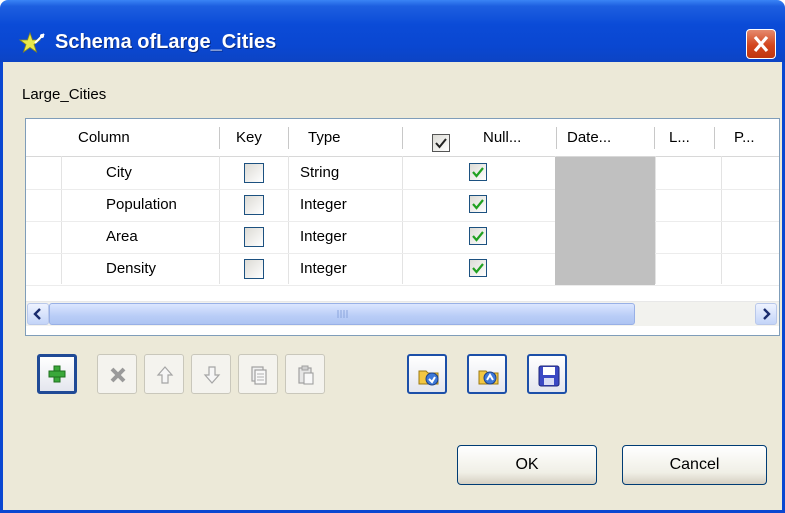 This screenshot has width=785, height=513. I want to click on delete-icon, so click(118, 375).